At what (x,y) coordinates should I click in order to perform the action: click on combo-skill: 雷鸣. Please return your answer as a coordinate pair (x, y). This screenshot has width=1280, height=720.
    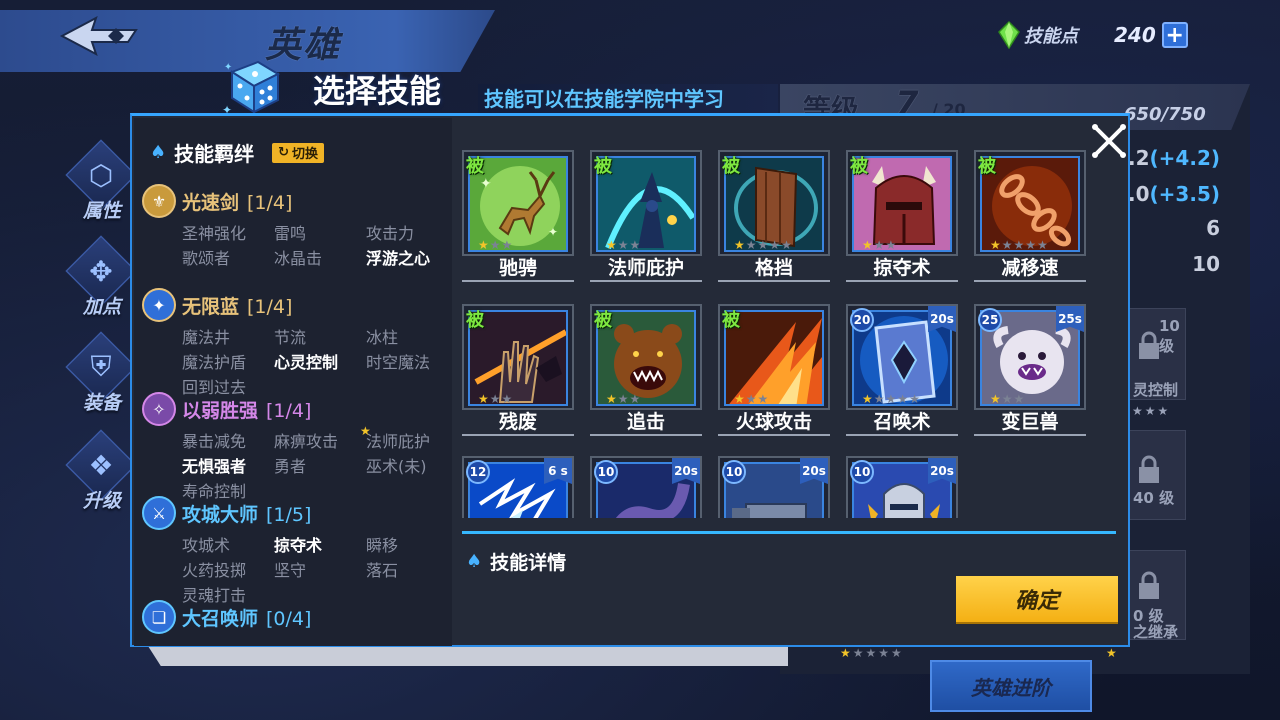
    Looking at the image, I should click on (290, 232).